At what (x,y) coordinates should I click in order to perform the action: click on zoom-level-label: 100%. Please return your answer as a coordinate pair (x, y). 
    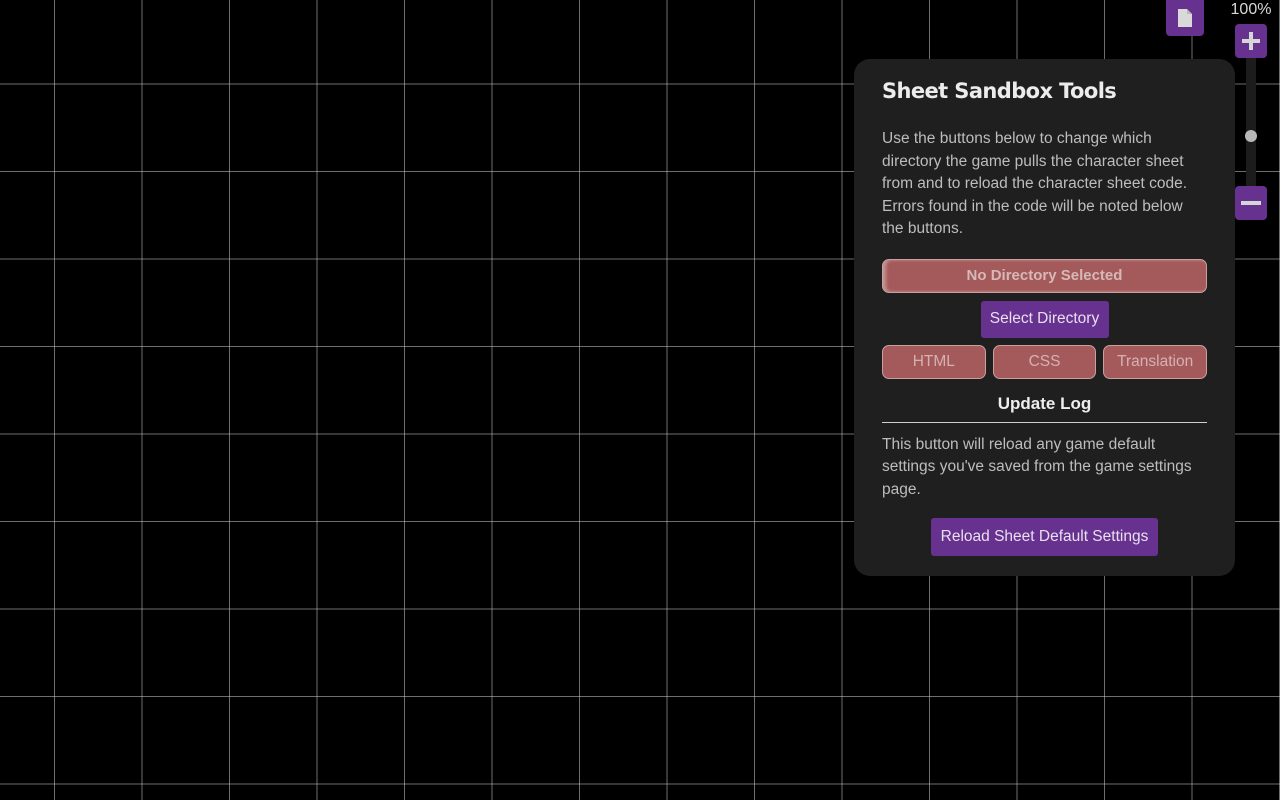
    Looking at the image, I should click on (1251, 9).